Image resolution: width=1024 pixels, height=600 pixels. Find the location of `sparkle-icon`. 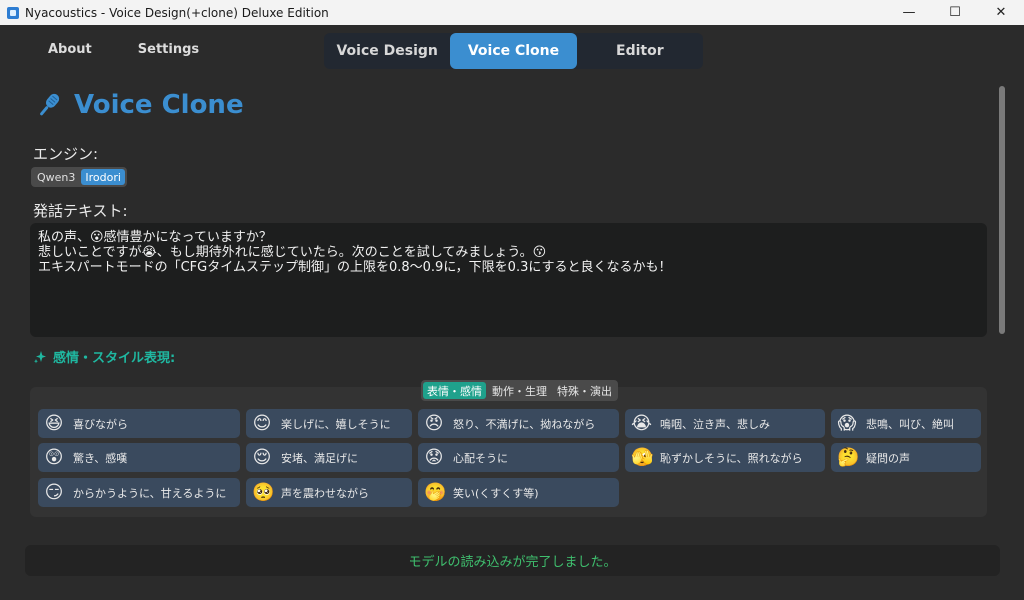

sparkle-icon is located at coordinates (40, 356).